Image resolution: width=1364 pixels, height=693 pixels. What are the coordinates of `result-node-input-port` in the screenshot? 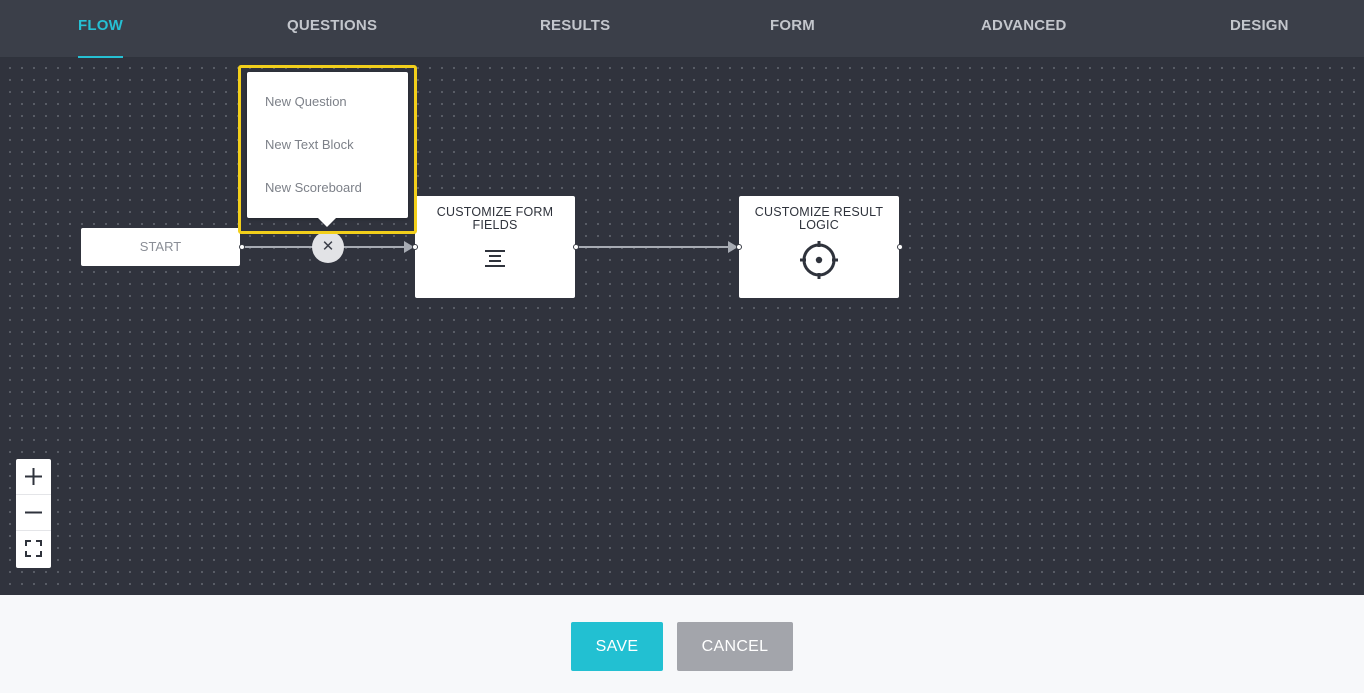 It's located at (739, 247).